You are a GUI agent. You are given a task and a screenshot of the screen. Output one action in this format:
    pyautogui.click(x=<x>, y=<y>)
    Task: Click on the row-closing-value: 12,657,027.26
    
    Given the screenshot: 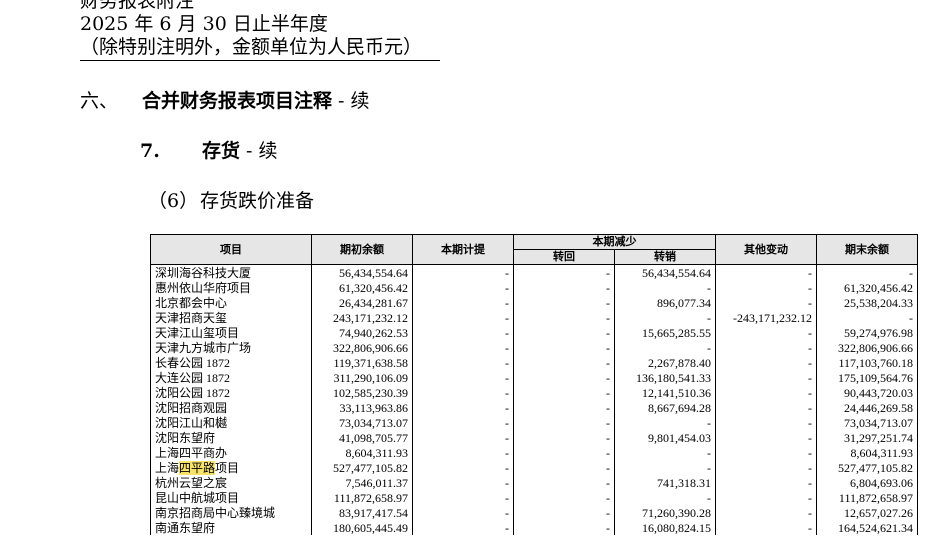 What is the action you would take?
    pyautogui.click(x=867, y=512)
    